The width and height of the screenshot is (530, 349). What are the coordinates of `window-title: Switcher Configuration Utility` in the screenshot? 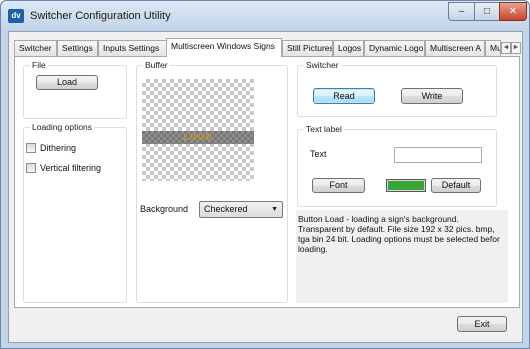 It's located at (100, 16).